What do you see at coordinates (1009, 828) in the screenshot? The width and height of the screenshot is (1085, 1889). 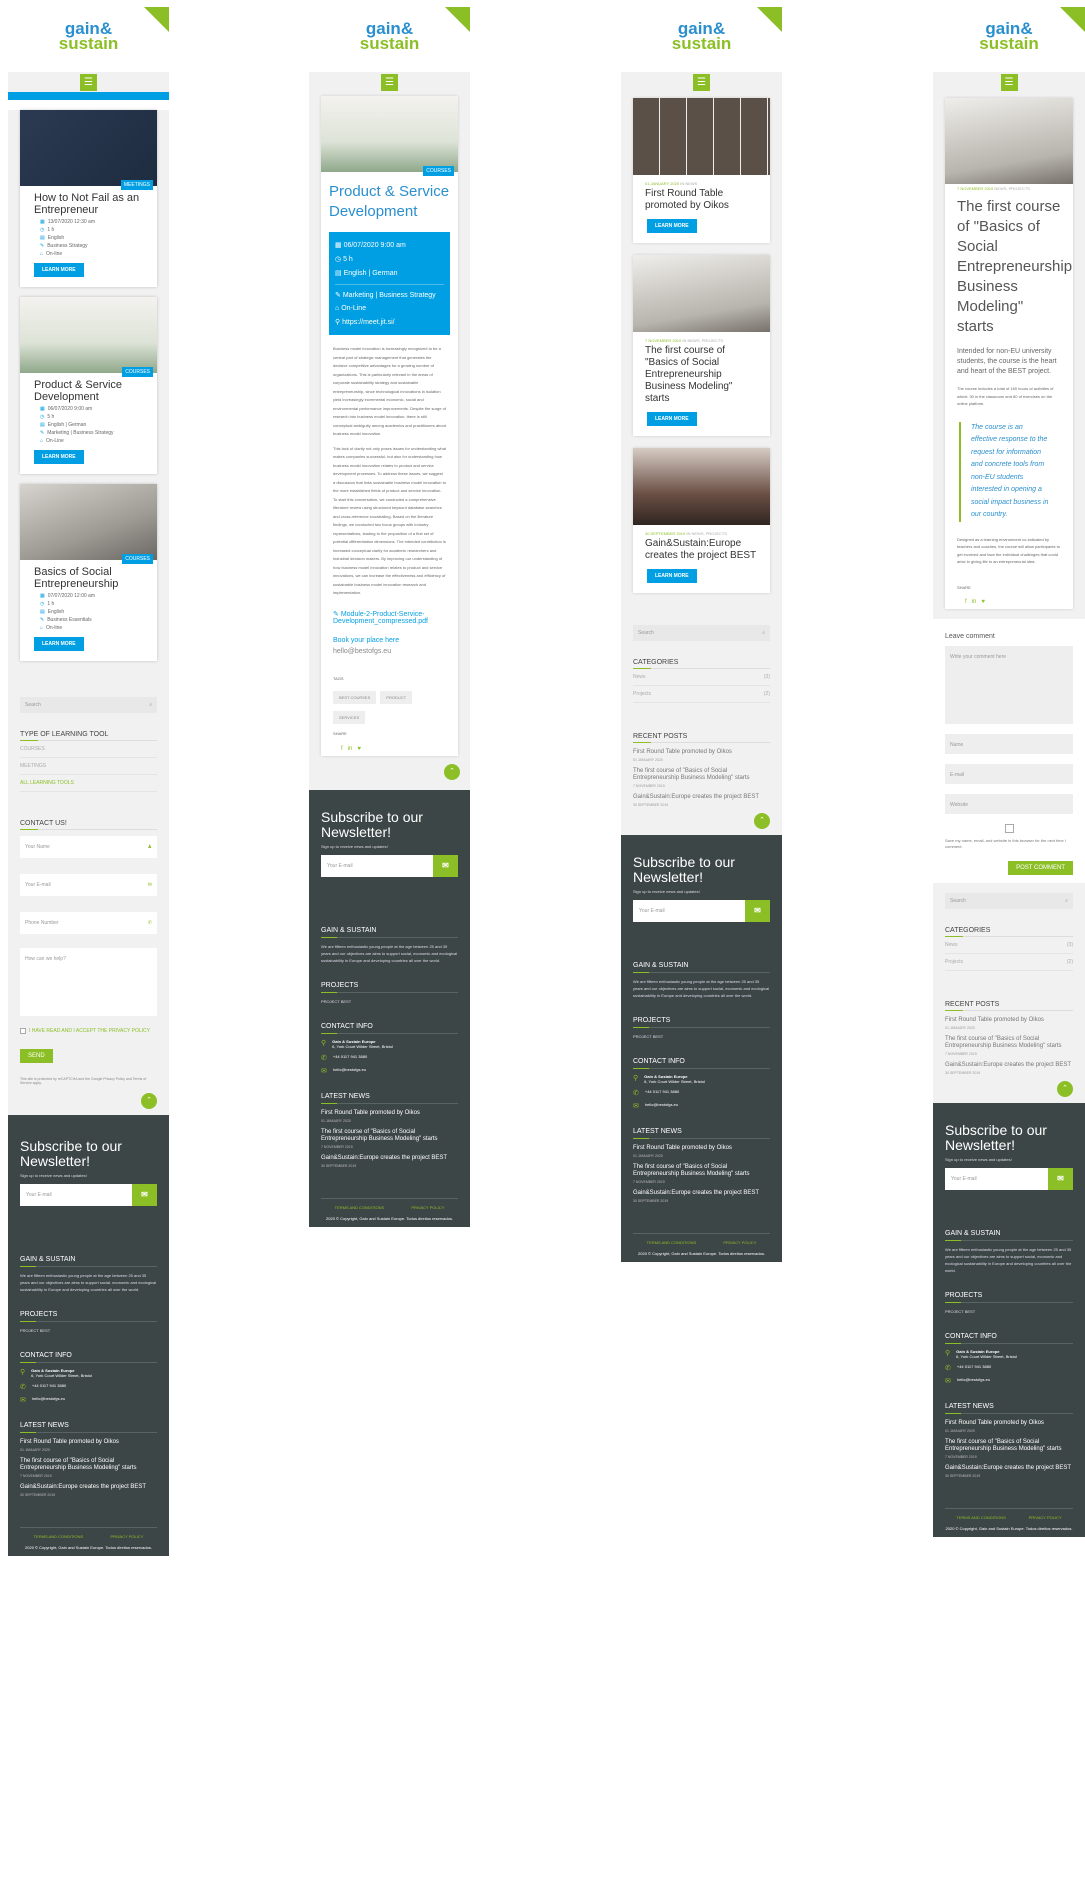 I see `save-checkbox` at bounding box center [1009, 828].